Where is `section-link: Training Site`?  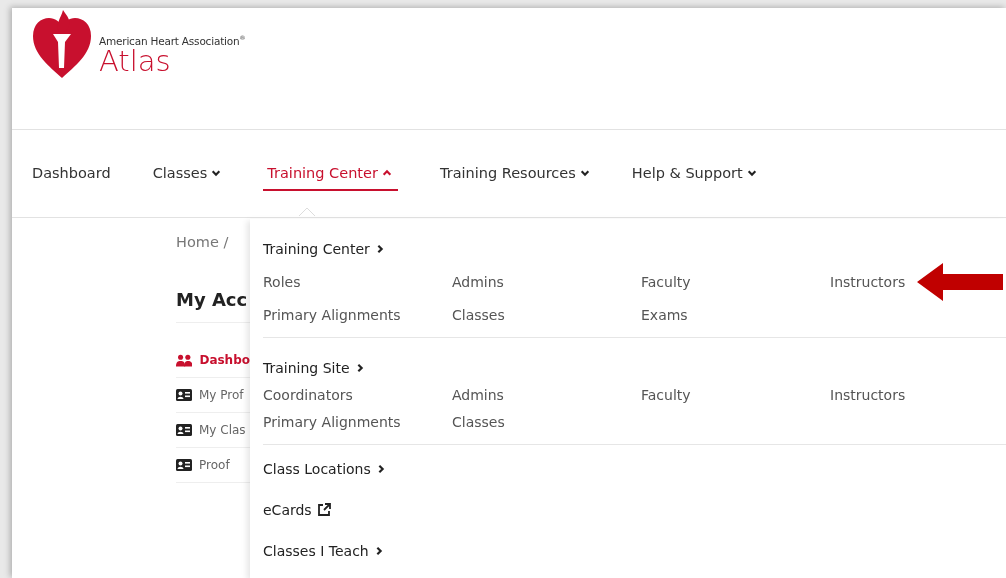 section-link: Training Site is located at coordinates (314, 368).